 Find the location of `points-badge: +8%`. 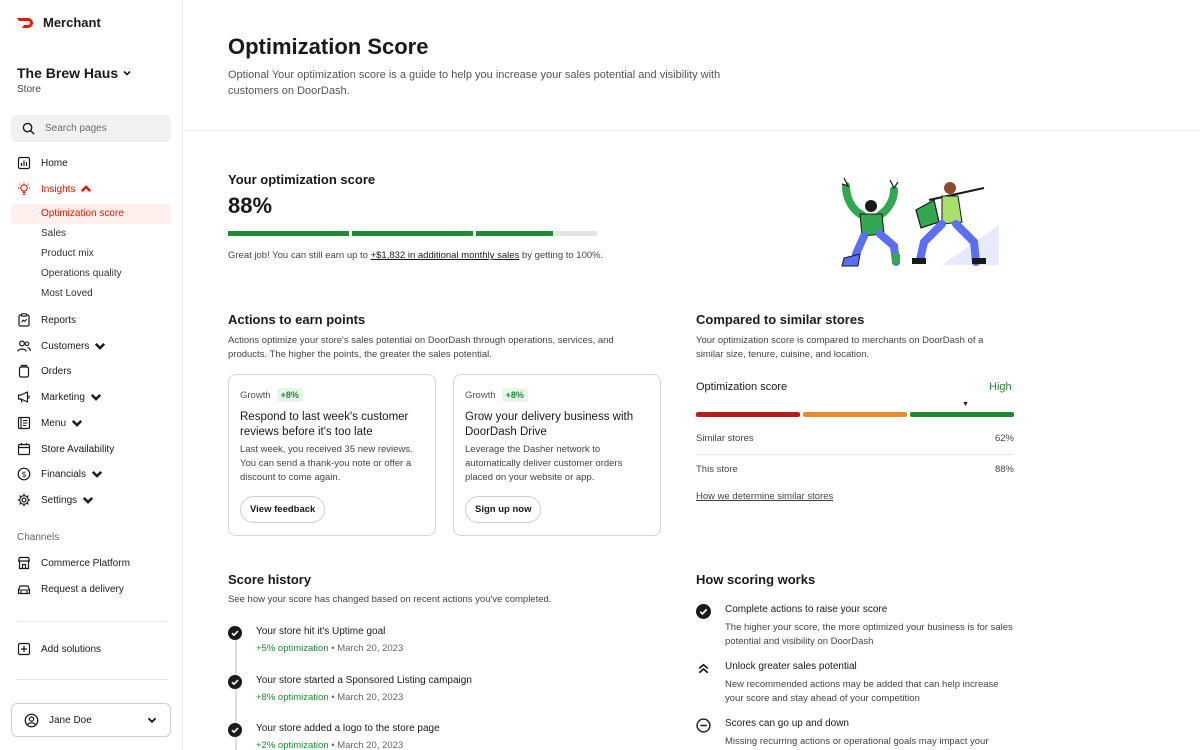

points-badge: +8% is located at coordinates (514, 395).